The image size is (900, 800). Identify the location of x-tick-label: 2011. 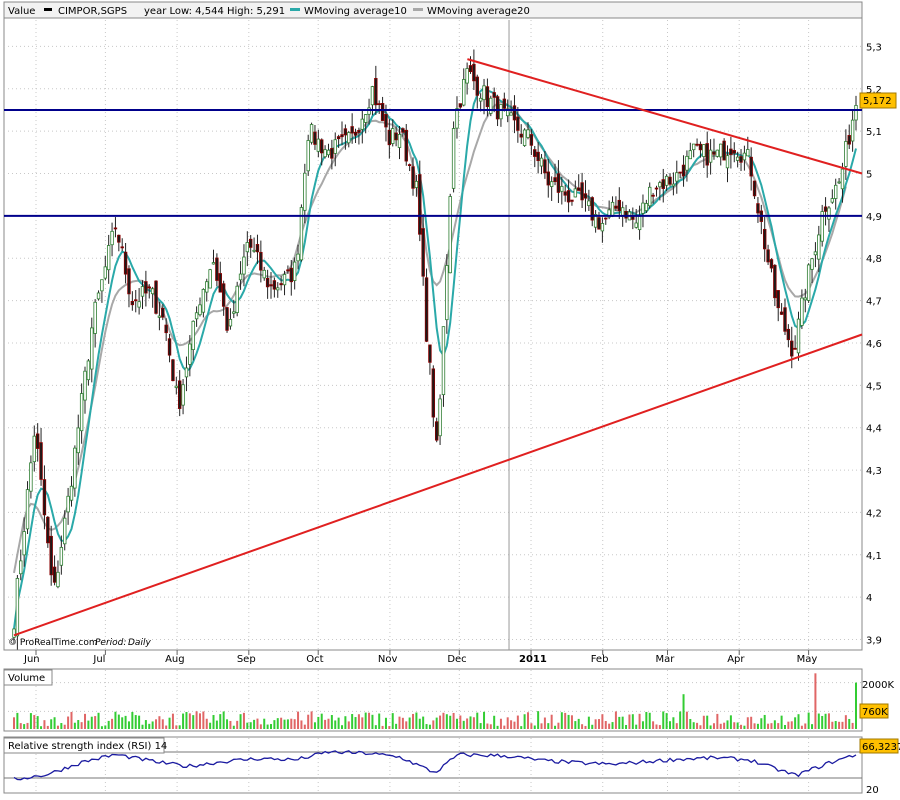
(533, 659).